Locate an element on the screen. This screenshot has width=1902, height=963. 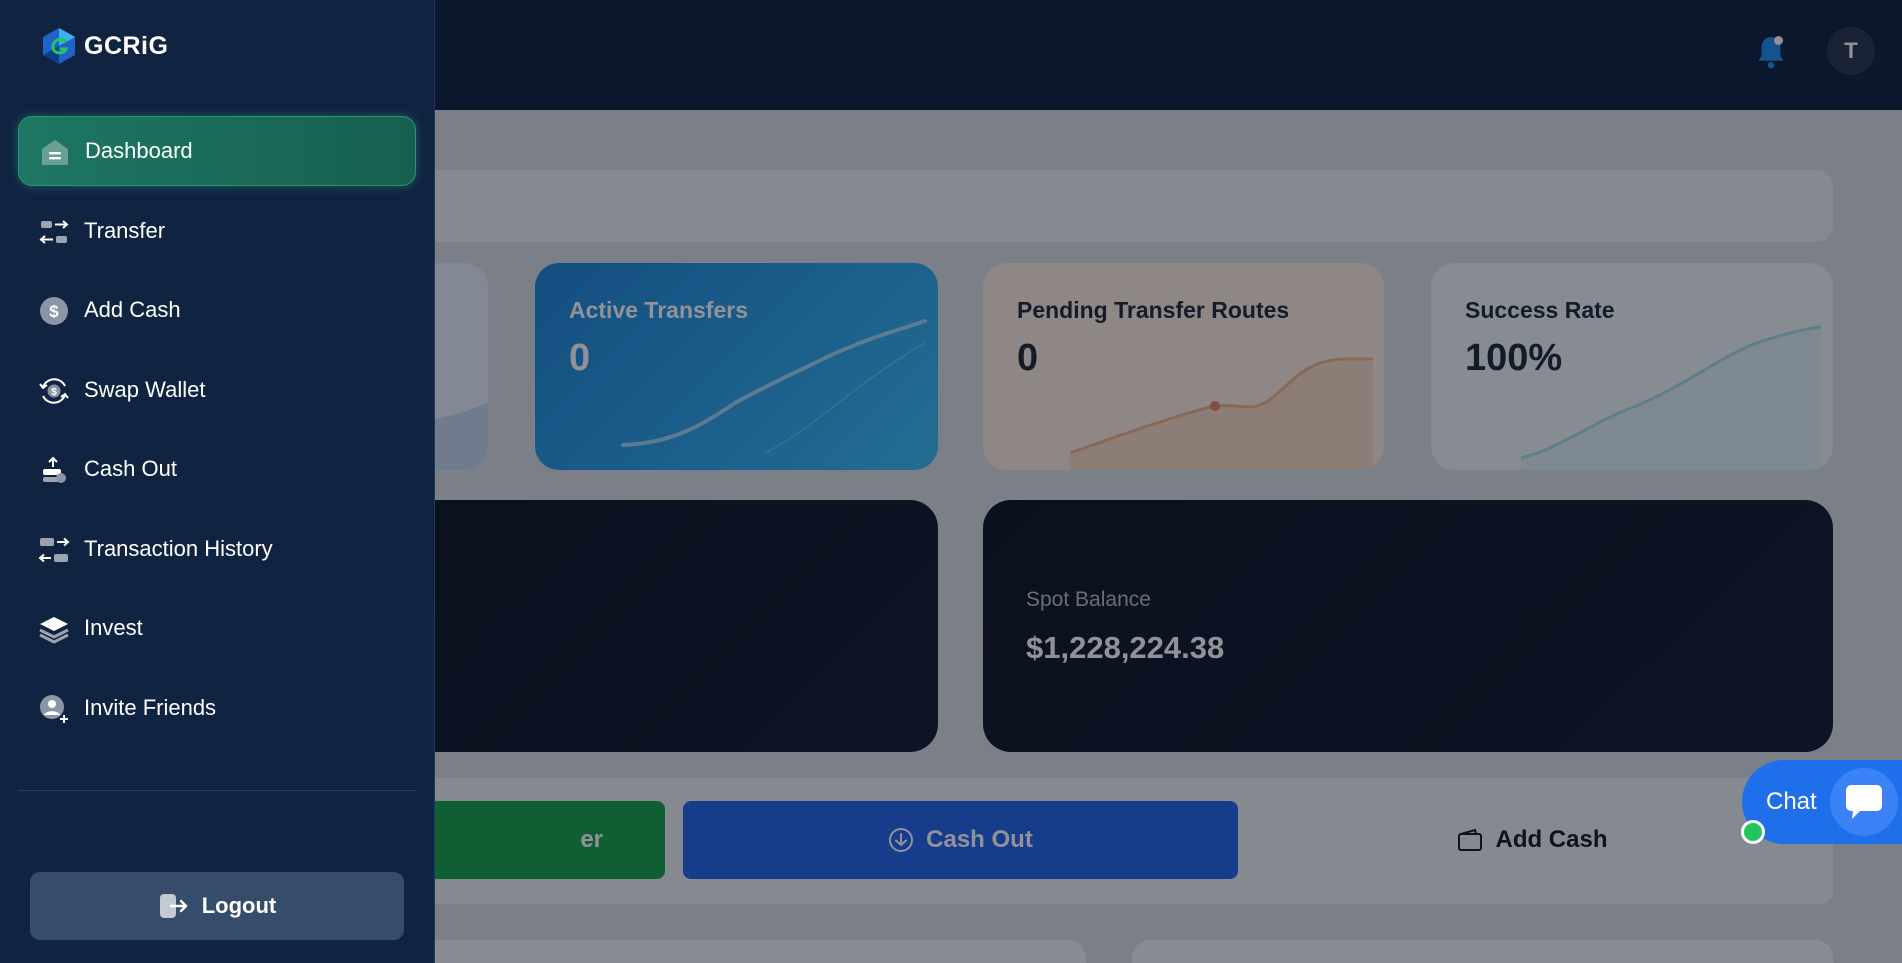
swap-icon: $ is located at coordinates (54, 391).